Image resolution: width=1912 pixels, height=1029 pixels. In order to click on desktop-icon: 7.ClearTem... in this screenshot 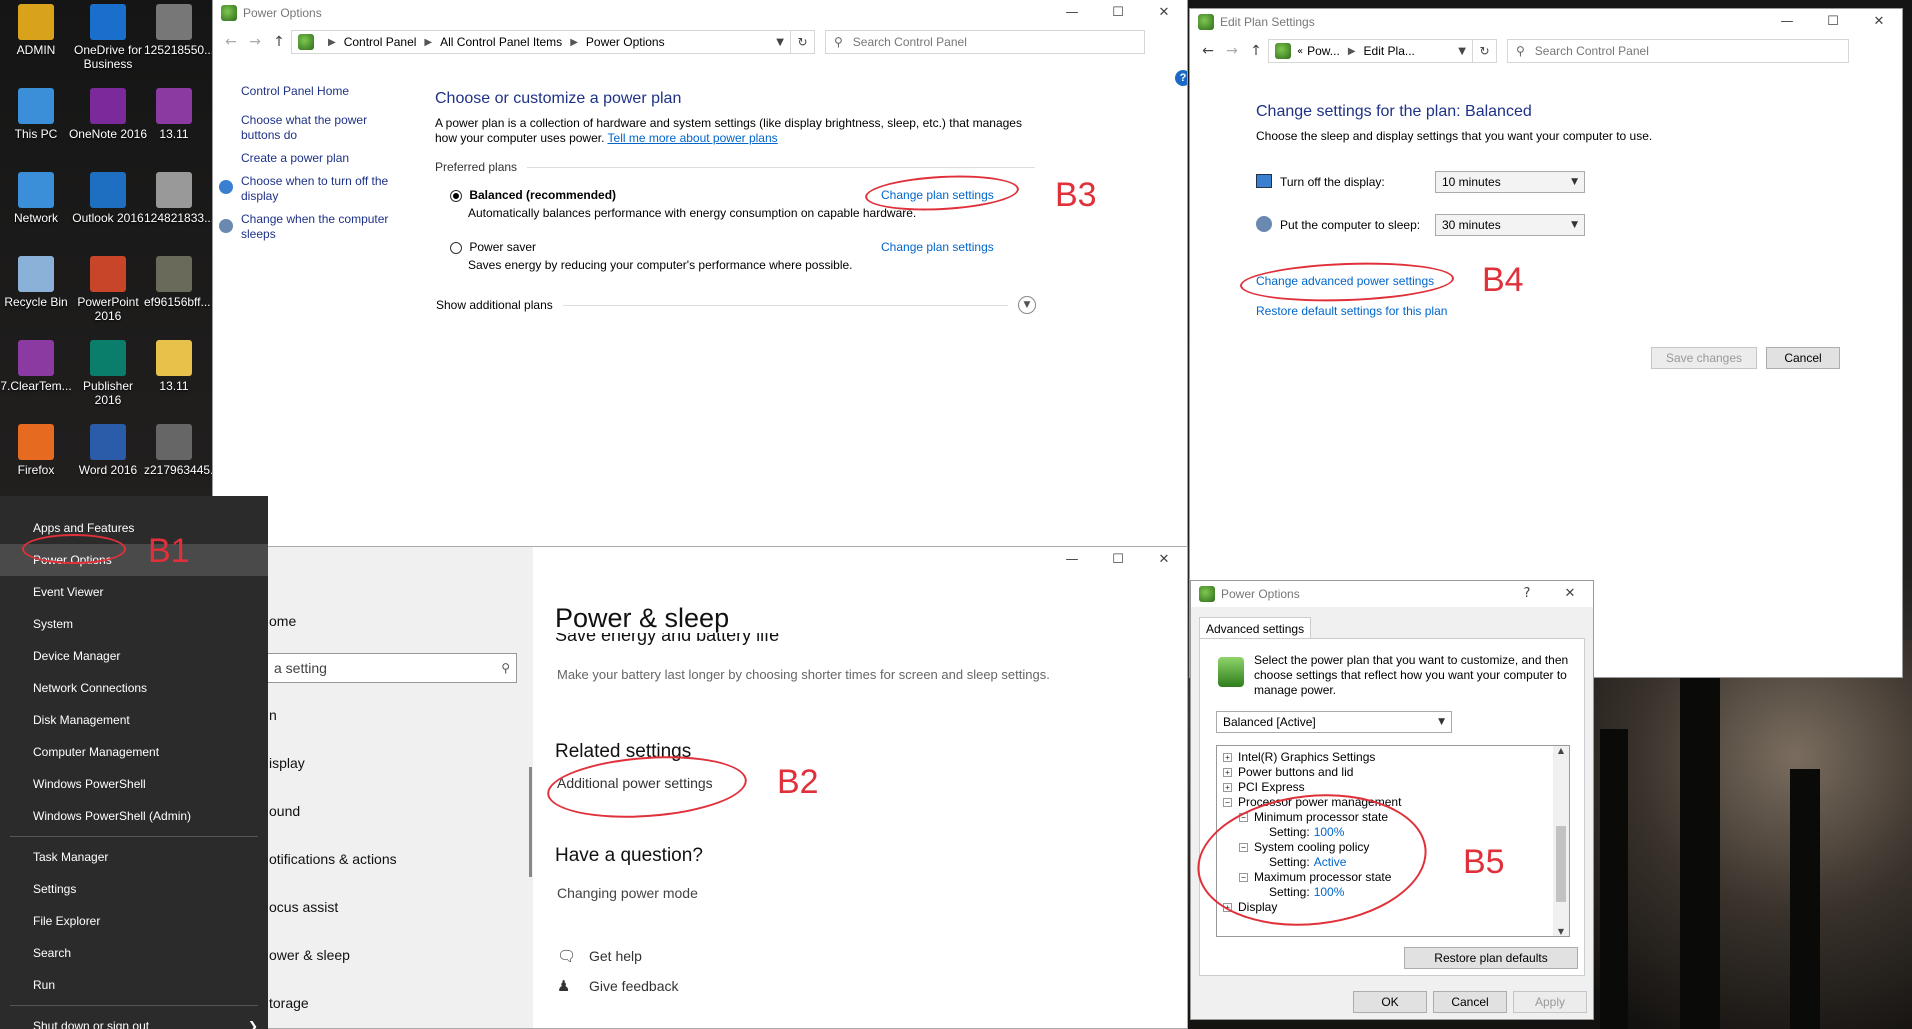, I will do `click(38, 376)`.